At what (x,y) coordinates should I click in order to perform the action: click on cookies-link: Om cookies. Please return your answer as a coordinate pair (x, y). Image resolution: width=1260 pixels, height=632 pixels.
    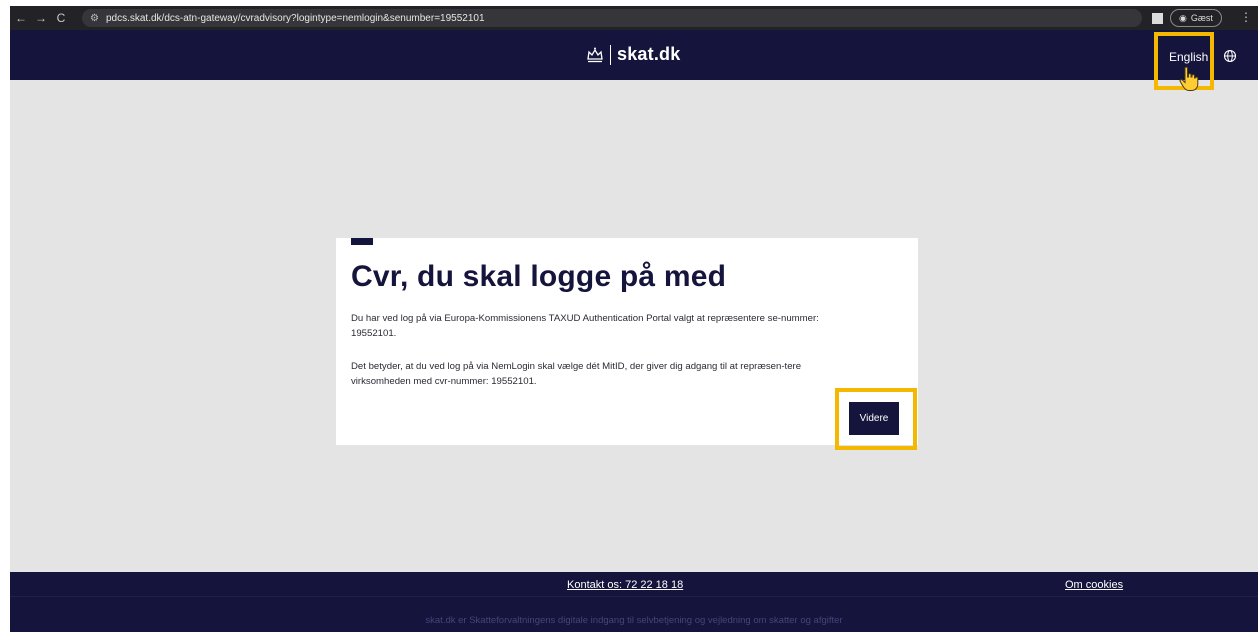
    Looking at the image, I should click on (1094, 585).